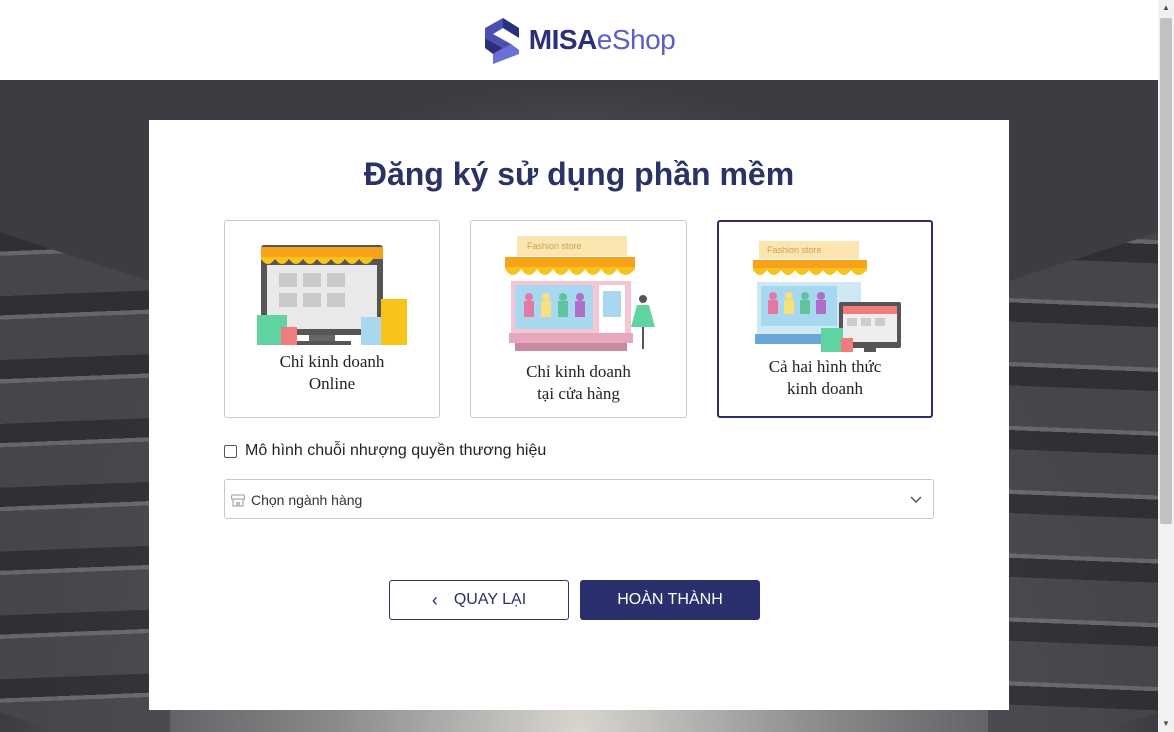 Image resolution: width=1174 pixels, height=732 pixels. I want to click on store-icon, so click(238, 500).